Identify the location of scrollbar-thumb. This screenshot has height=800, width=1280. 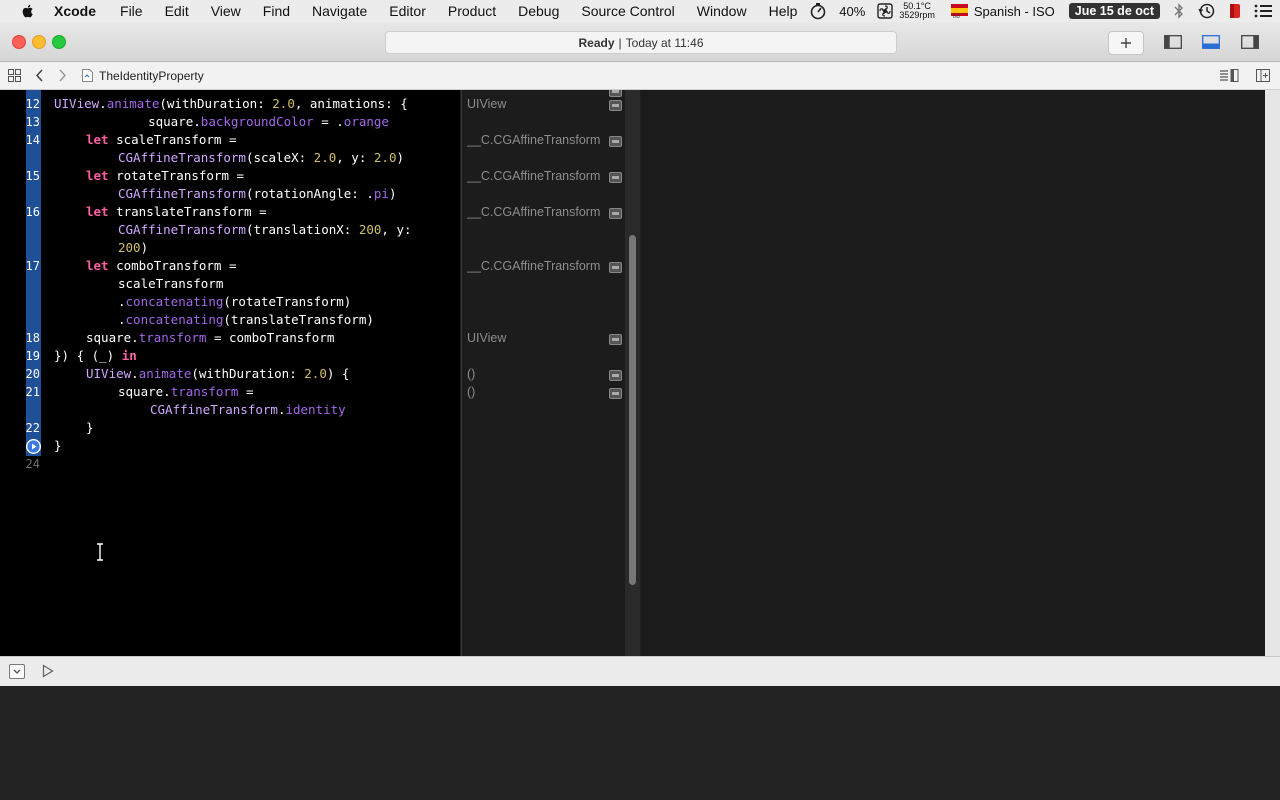
(632, 410).